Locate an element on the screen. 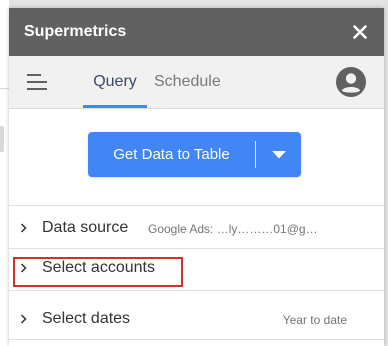 This screenshot has width=388, height=346. tab-schedule: Schedule is located at coordinates (187, 82).